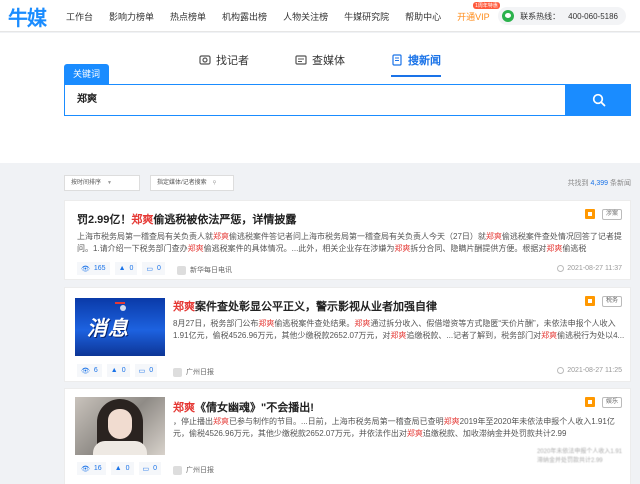 This screenshot has height=484, width=640. What do you see at coordinates (193, 421) in the screenshot?
I see `snippet-text: ，停止播出` at bounding box center [193, 421].